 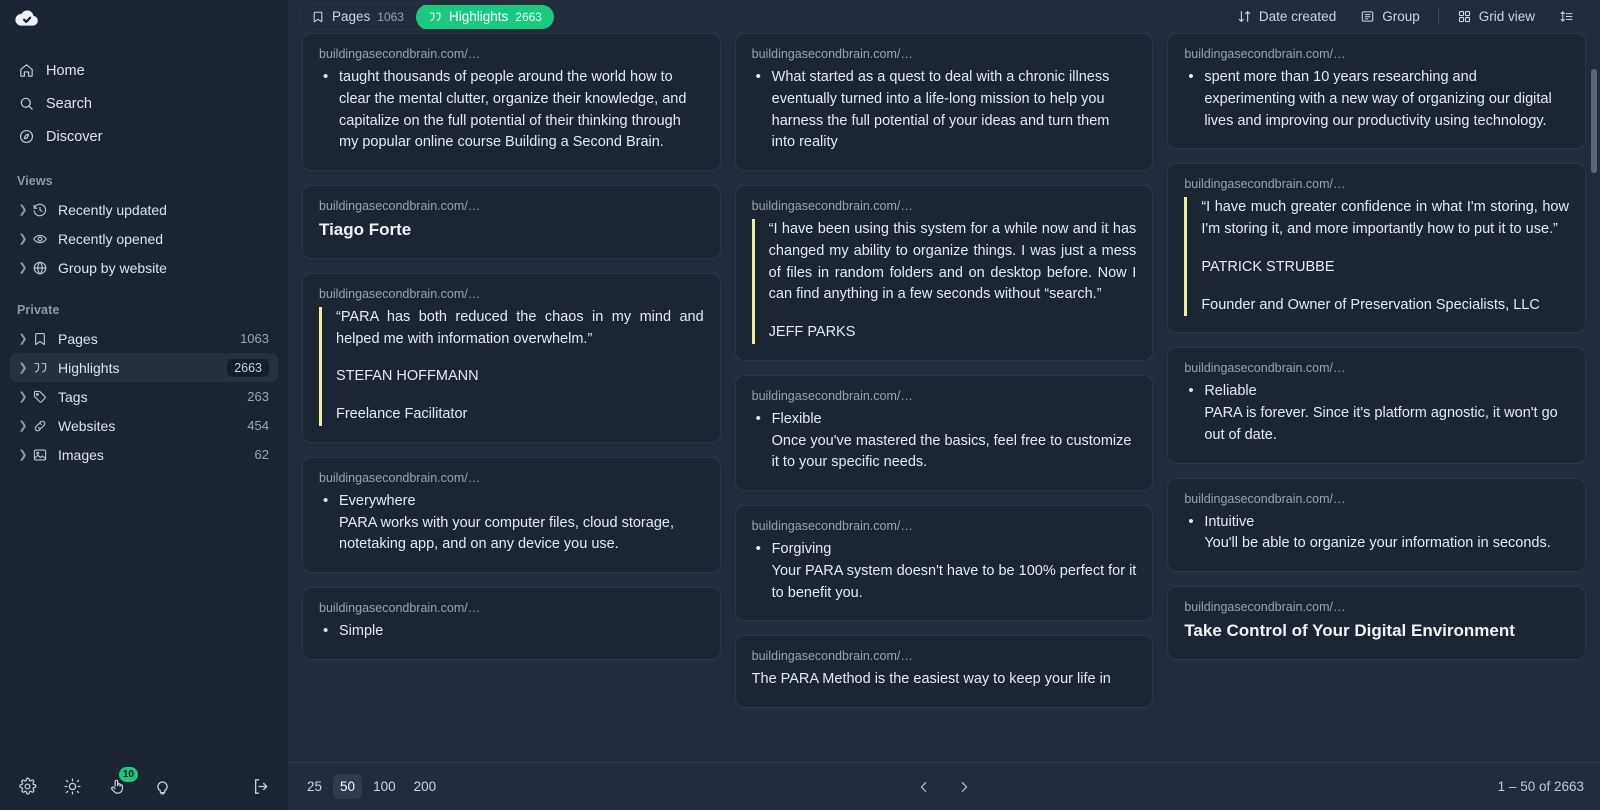 What do you see at coordinates (1496, 17) in the screenshot?
I see `view-mode-button: Grid view` at bounding box center [1496, 17].